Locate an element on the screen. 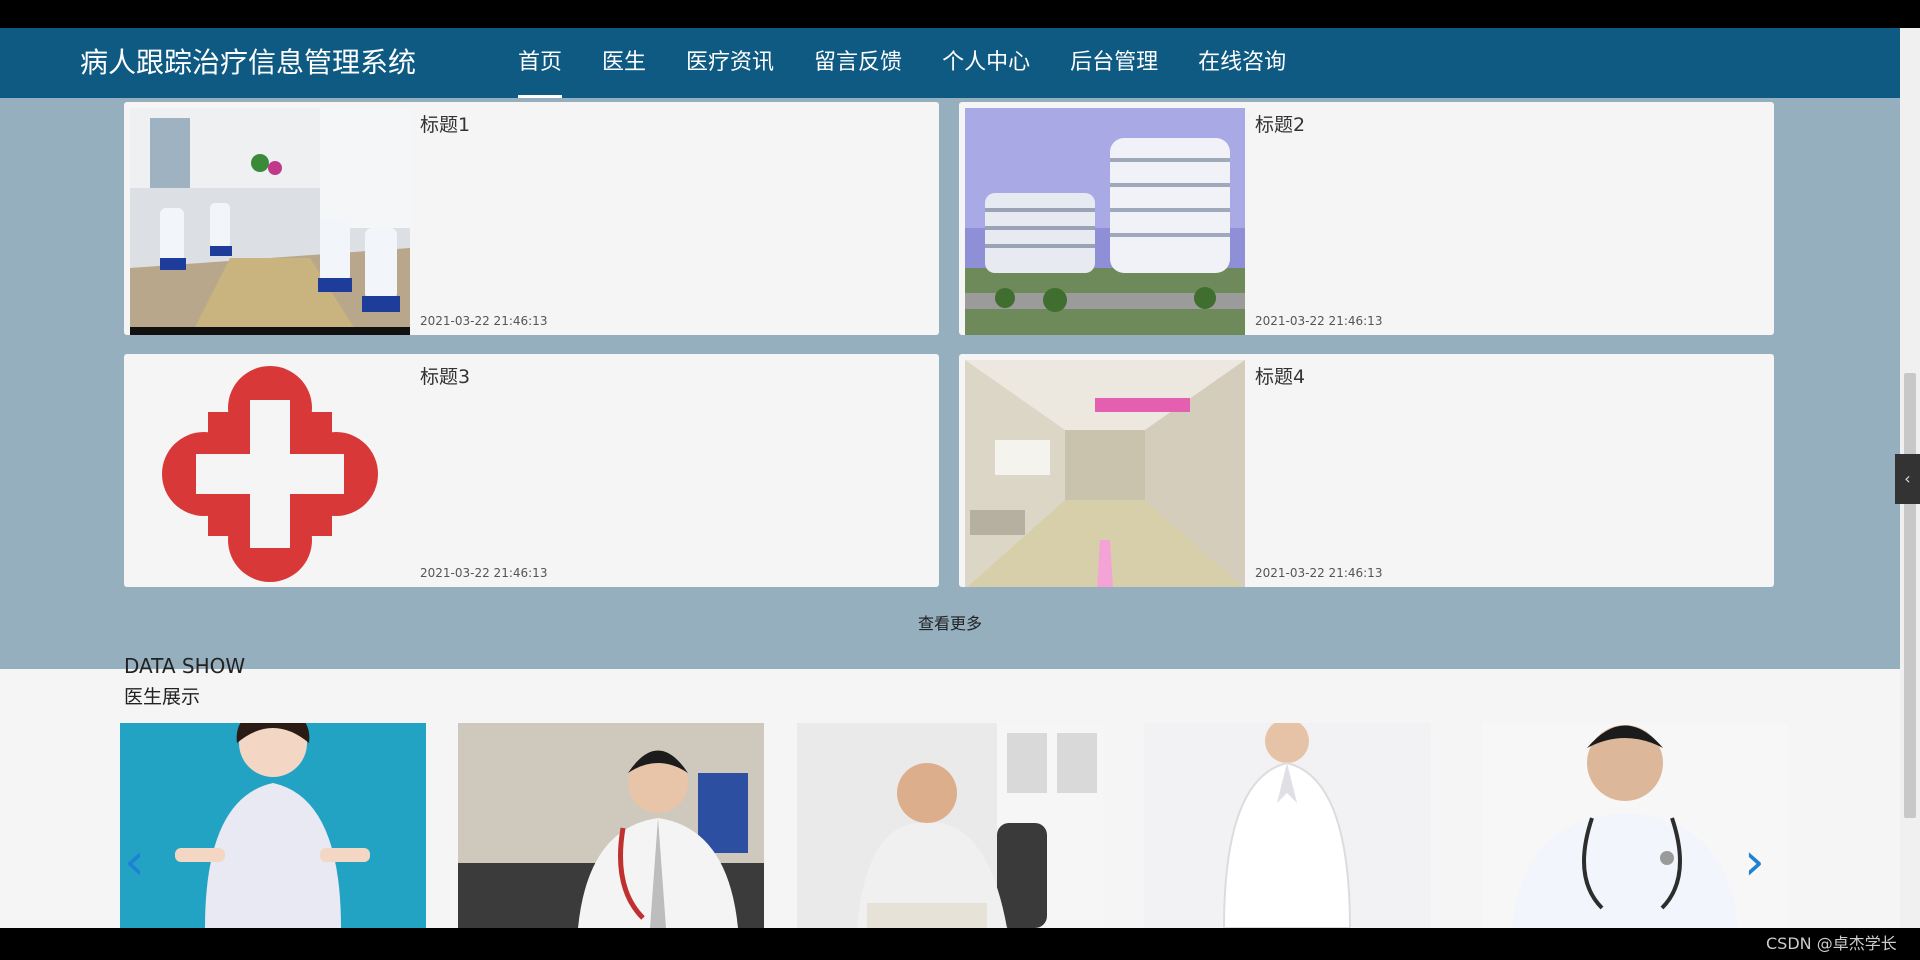 This screenshot has height=960, width=1920. news-card-4: 标题4 2021-03-22 21:46:13 is located at coordinates (1366, 470).